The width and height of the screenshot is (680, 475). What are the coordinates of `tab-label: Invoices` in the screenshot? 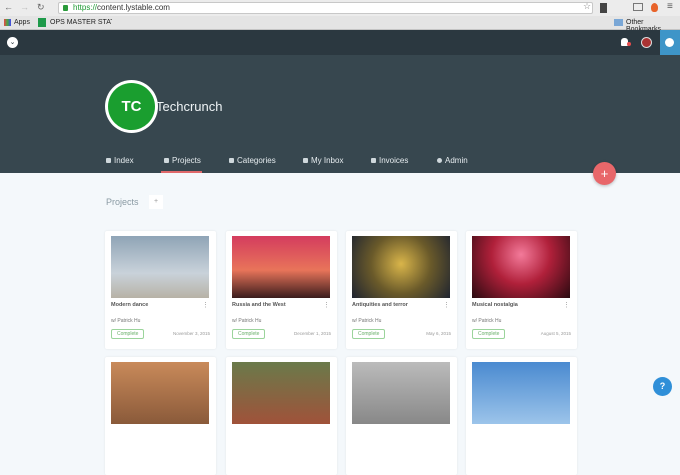 It's located at (394, 160).